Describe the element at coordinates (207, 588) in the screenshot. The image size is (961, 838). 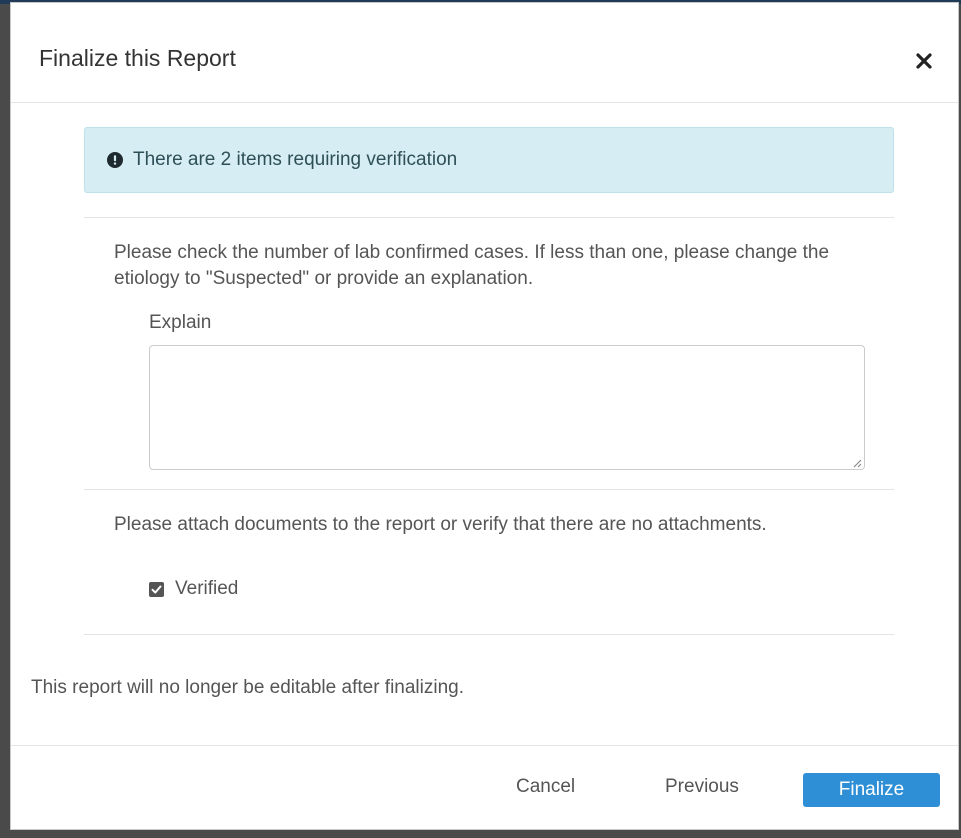
I see `verified-label: Verified` at that location.